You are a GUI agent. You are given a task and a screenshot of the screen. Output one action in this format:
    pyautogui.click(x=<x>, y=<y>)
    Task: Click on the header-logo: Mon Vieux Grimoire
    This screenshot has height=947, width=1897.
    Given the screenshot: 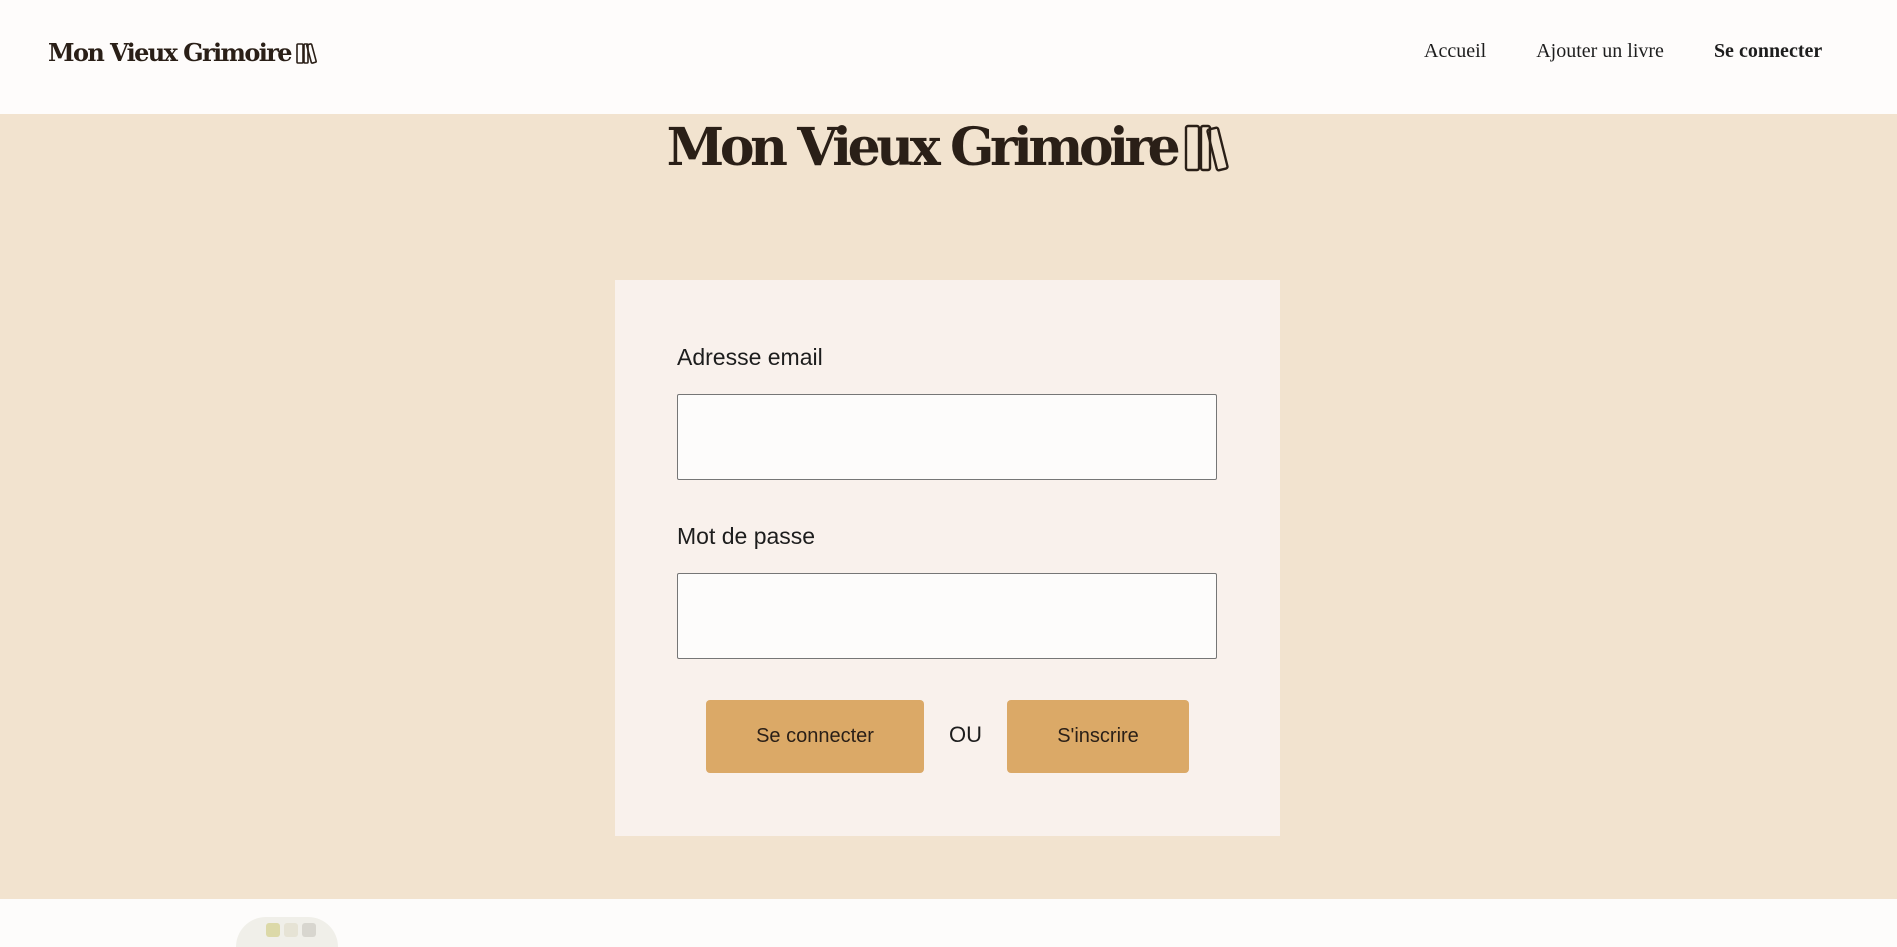 What is the action you would take?
    pyautogui.click(x=183, y=52)
    